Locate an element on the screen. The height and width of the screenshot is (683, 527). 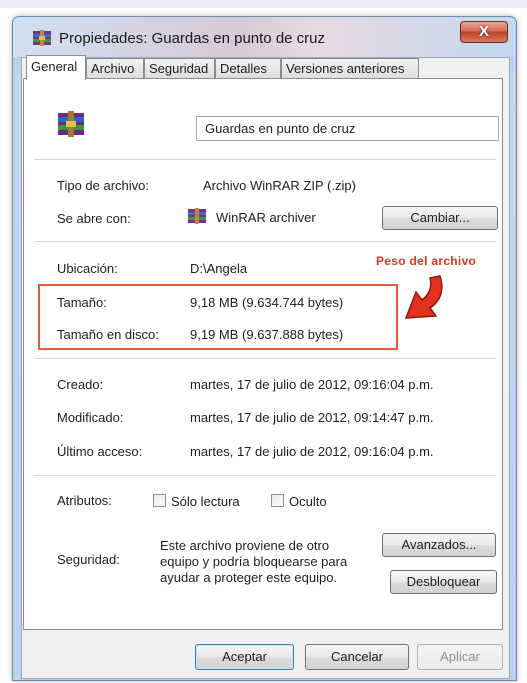
size-label: Tamaño: is located at coordinates (82, 302).